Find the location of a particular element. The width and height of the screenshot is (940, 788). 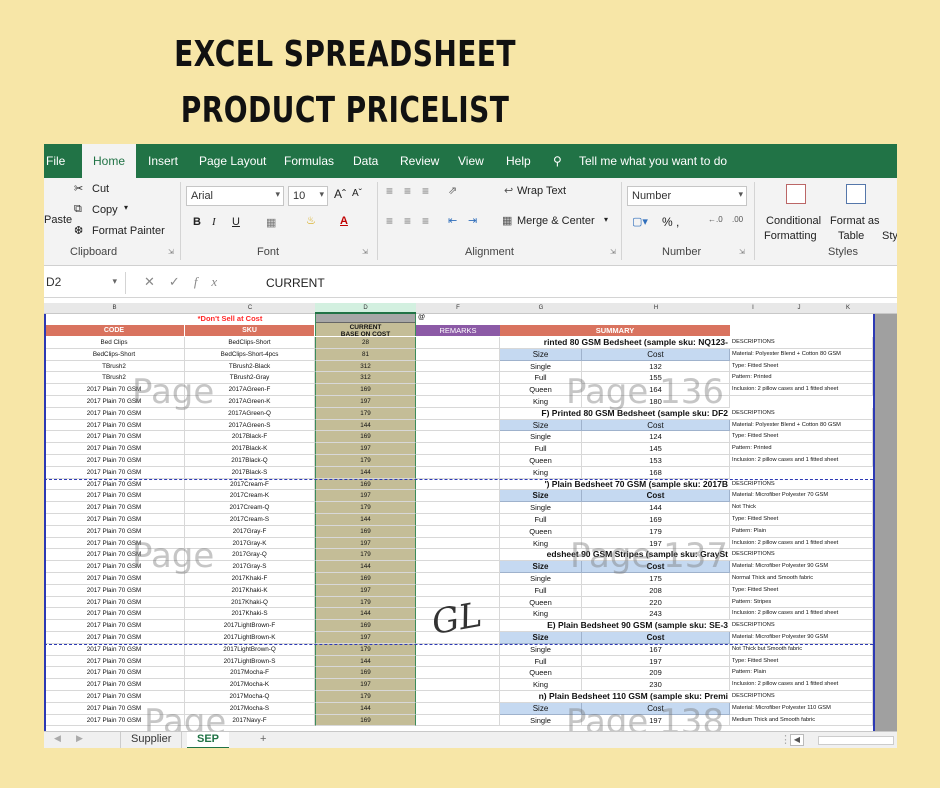

enter-icon: ✓ is located at coordinates (181, 281).